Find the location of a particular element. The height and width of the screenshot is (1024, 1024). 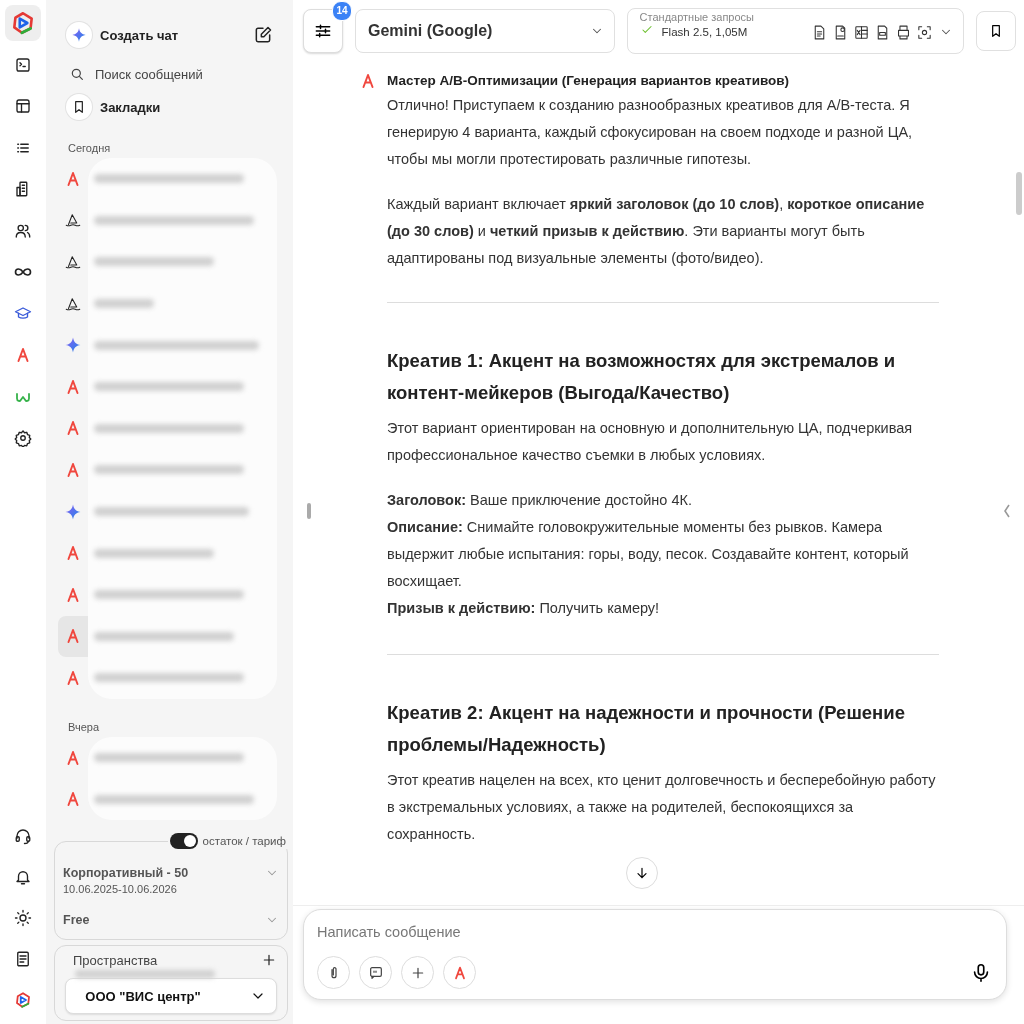

headset-icon is located at coordinates (23, 836).